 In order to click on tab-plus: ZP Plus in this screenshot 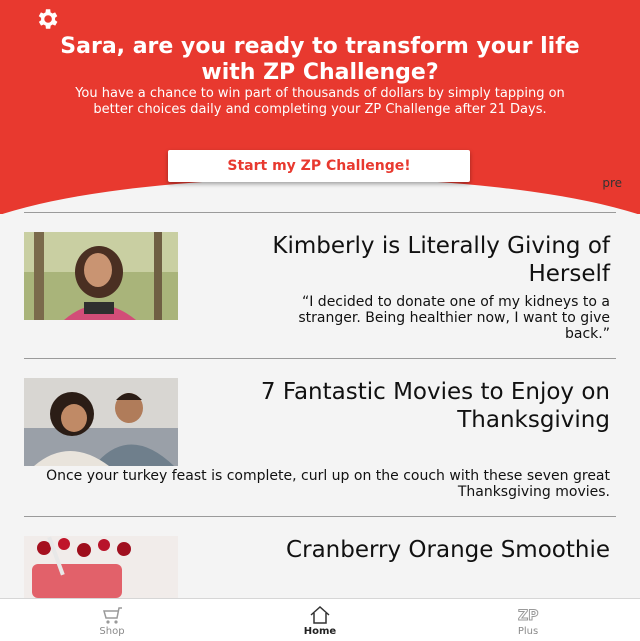, I will do `click(528, 620)`.